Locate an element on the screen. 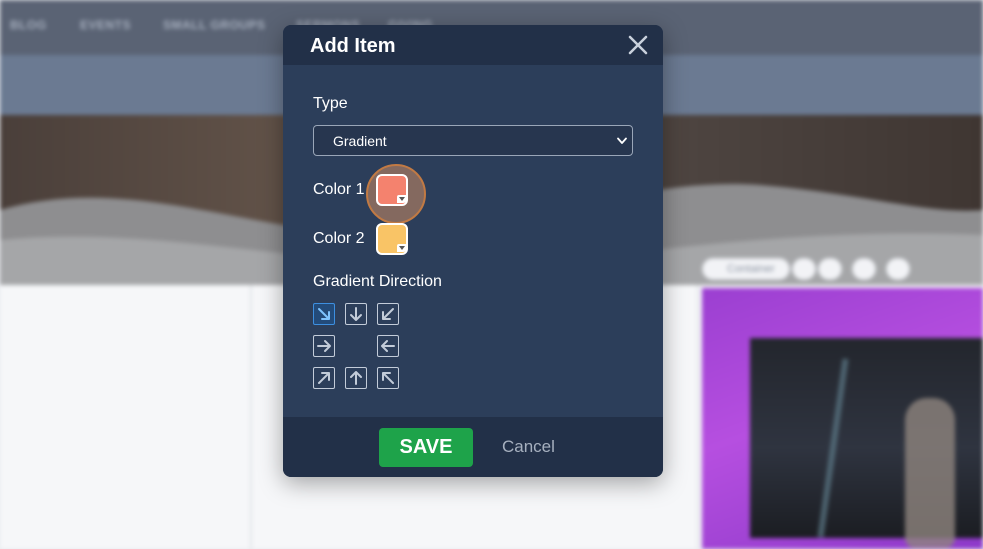 The image size is (983, 549). direction-down-left-button is located at coordinates (388, 314).